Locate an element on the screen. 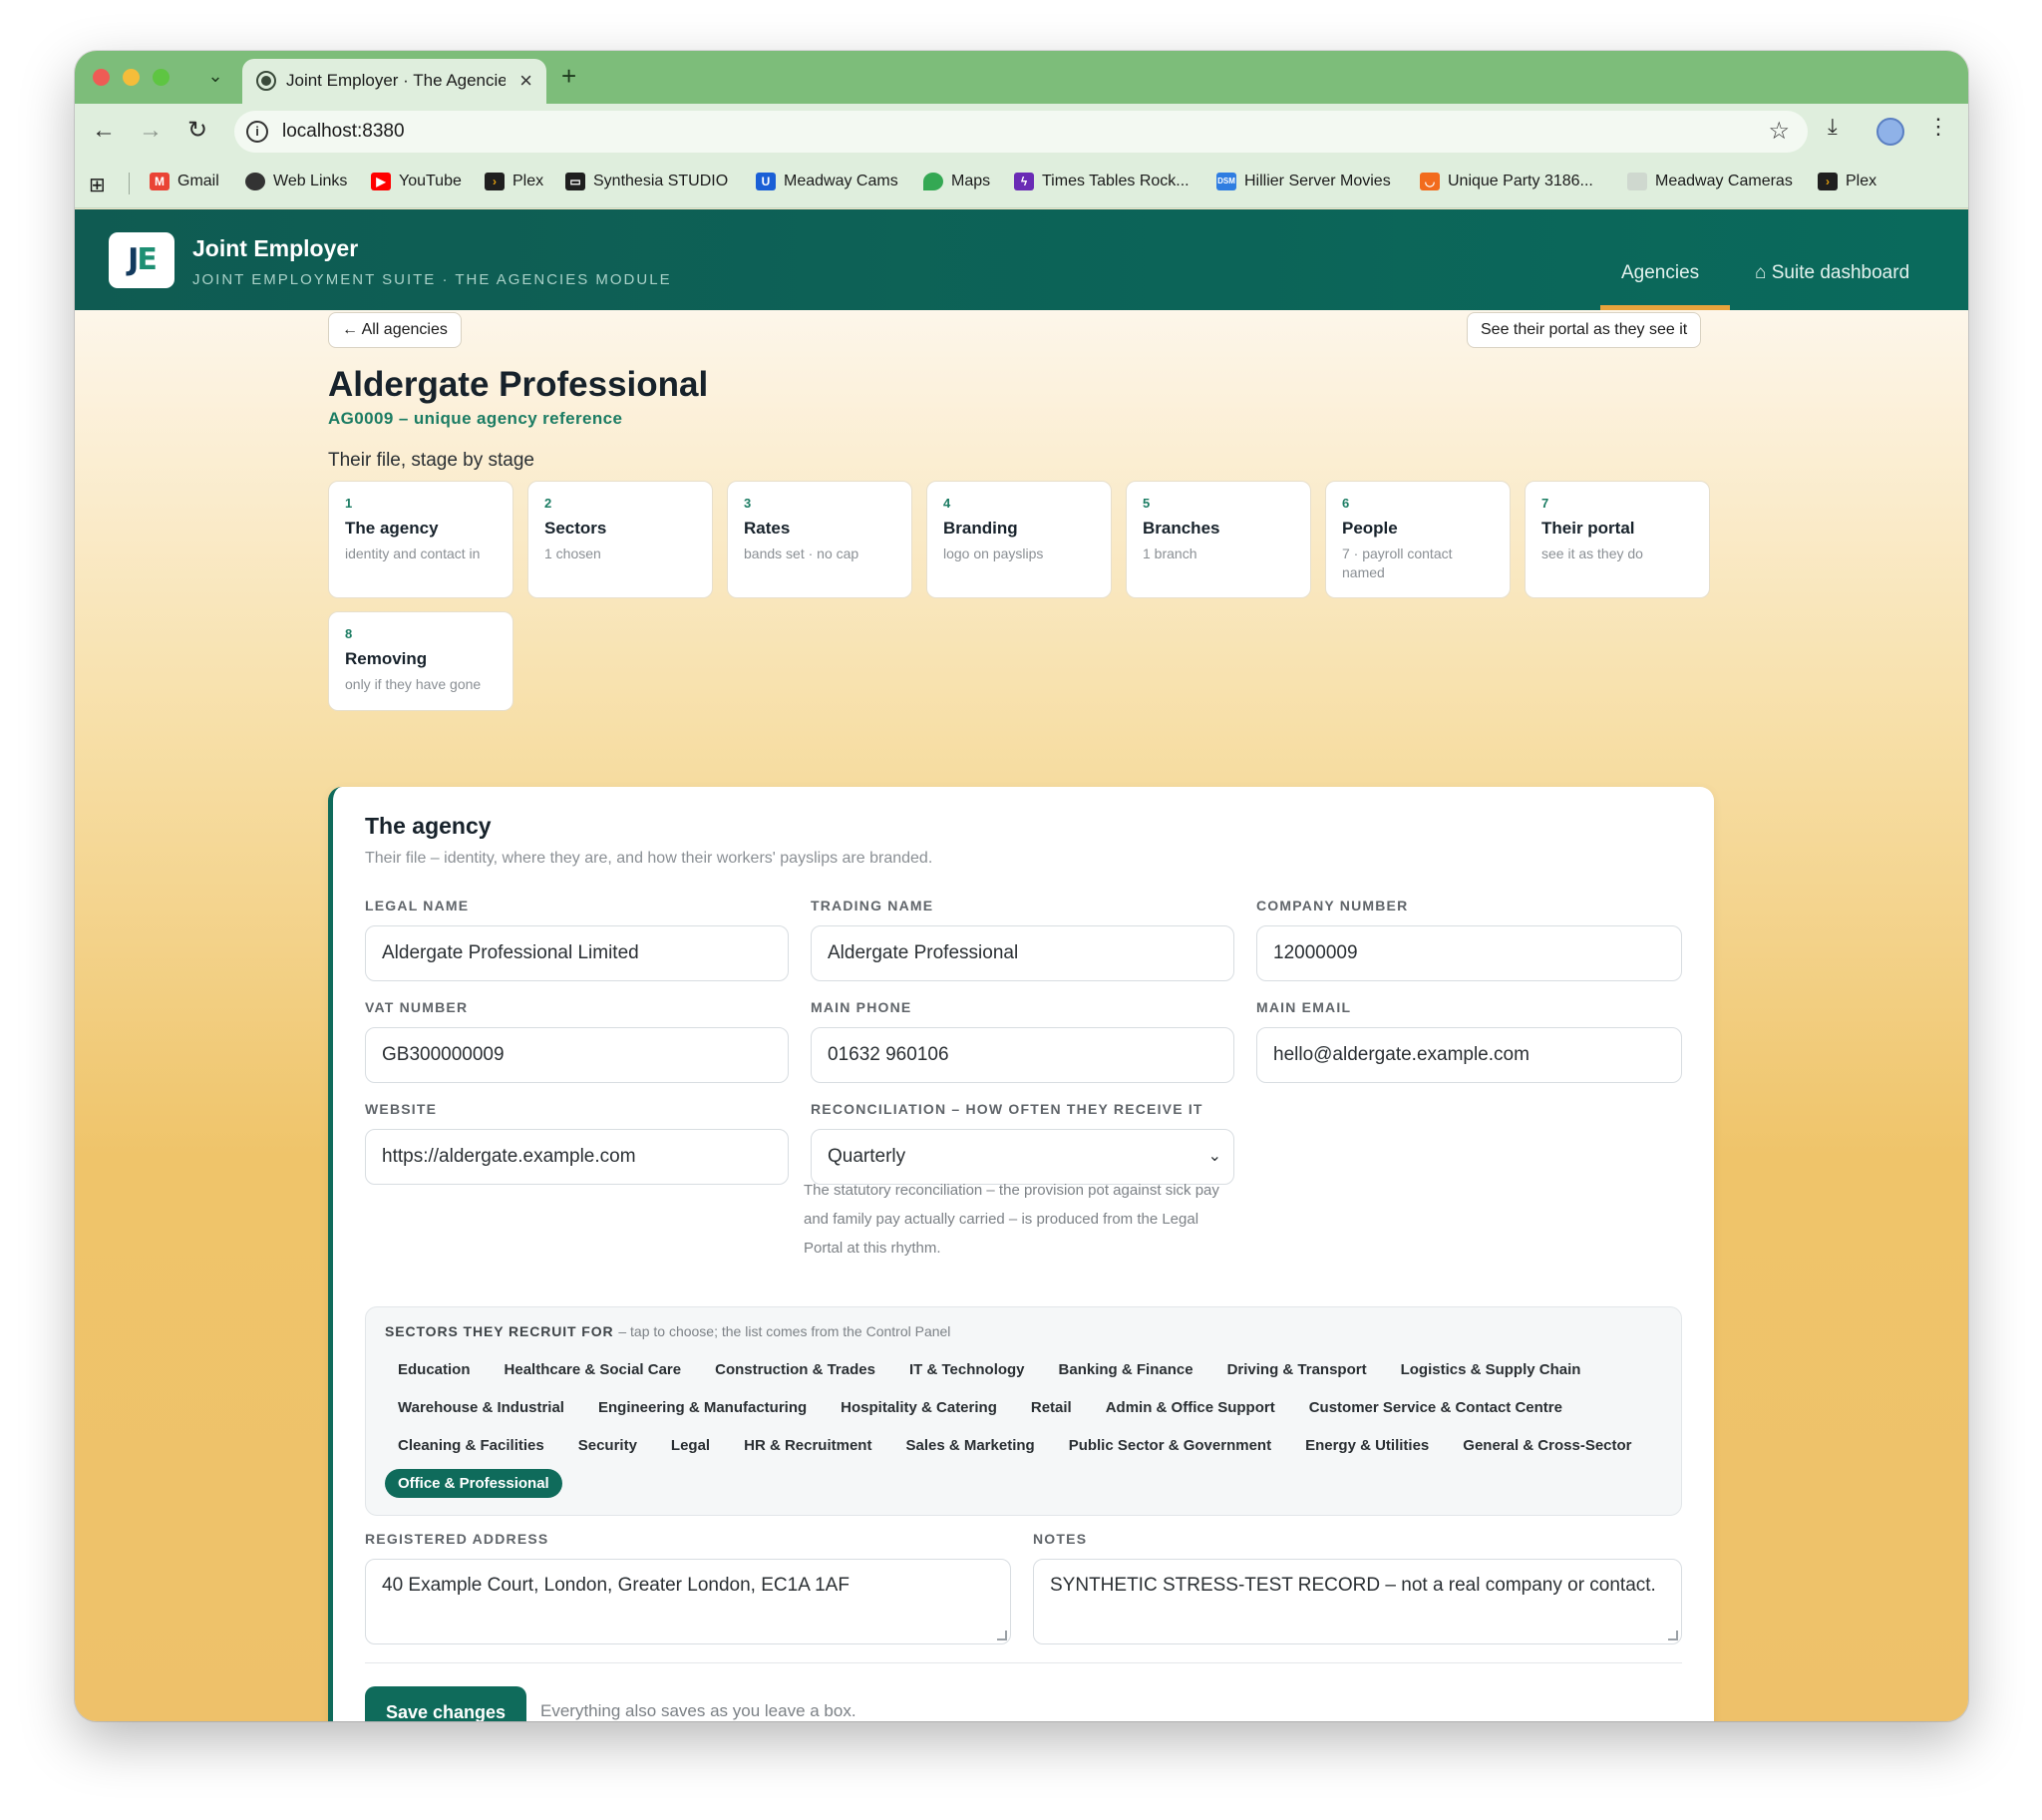 This screenshot has height=1820, width=2042. sector-chip: Sales & Marketing is located at coordinates (969, 1445).